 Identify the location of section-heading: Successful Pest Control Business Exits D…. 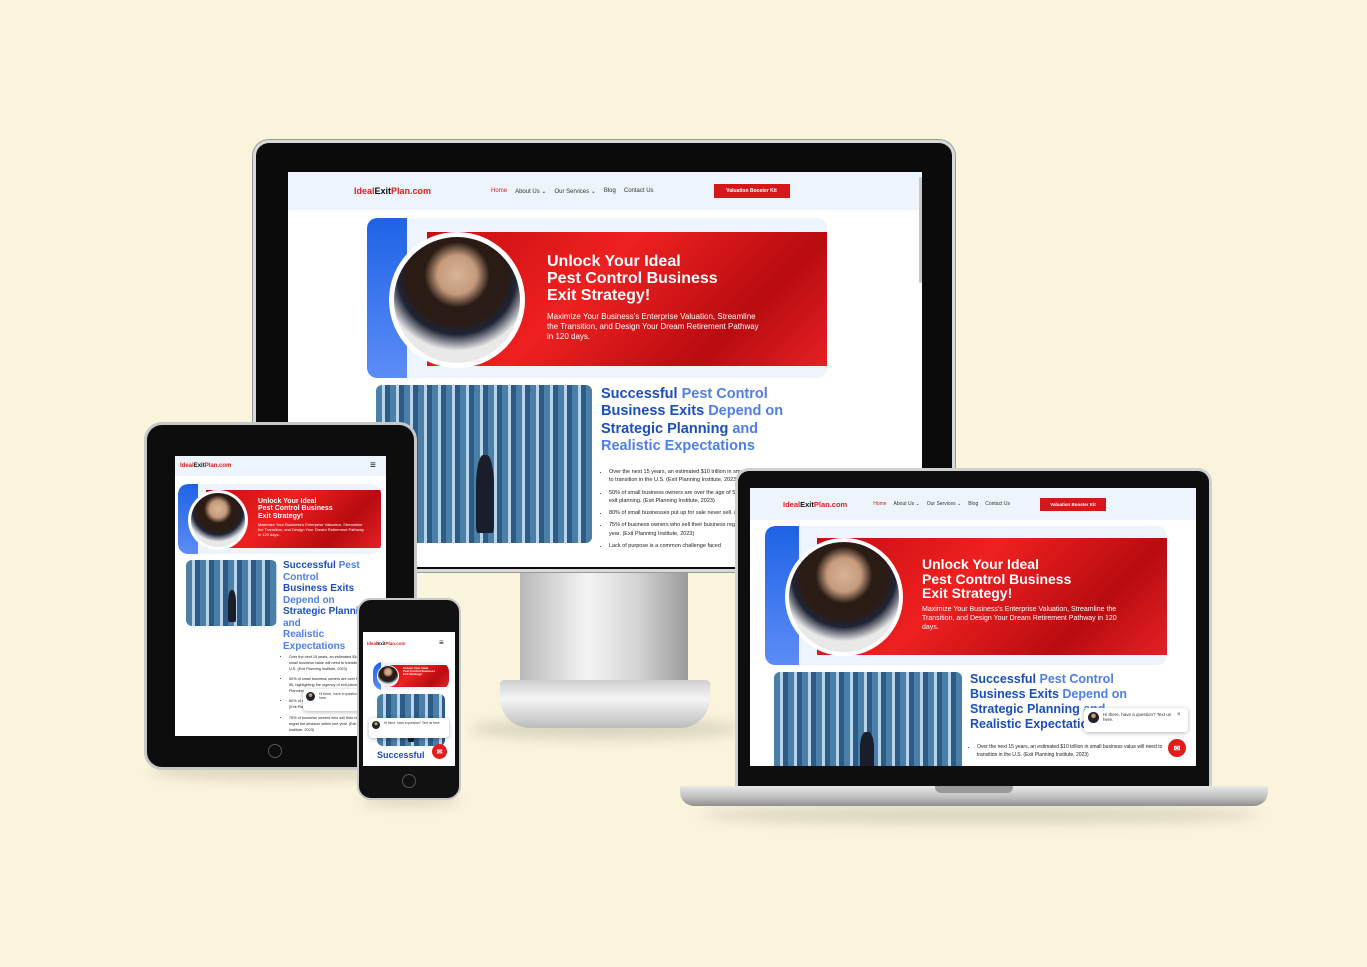
(692, 420).